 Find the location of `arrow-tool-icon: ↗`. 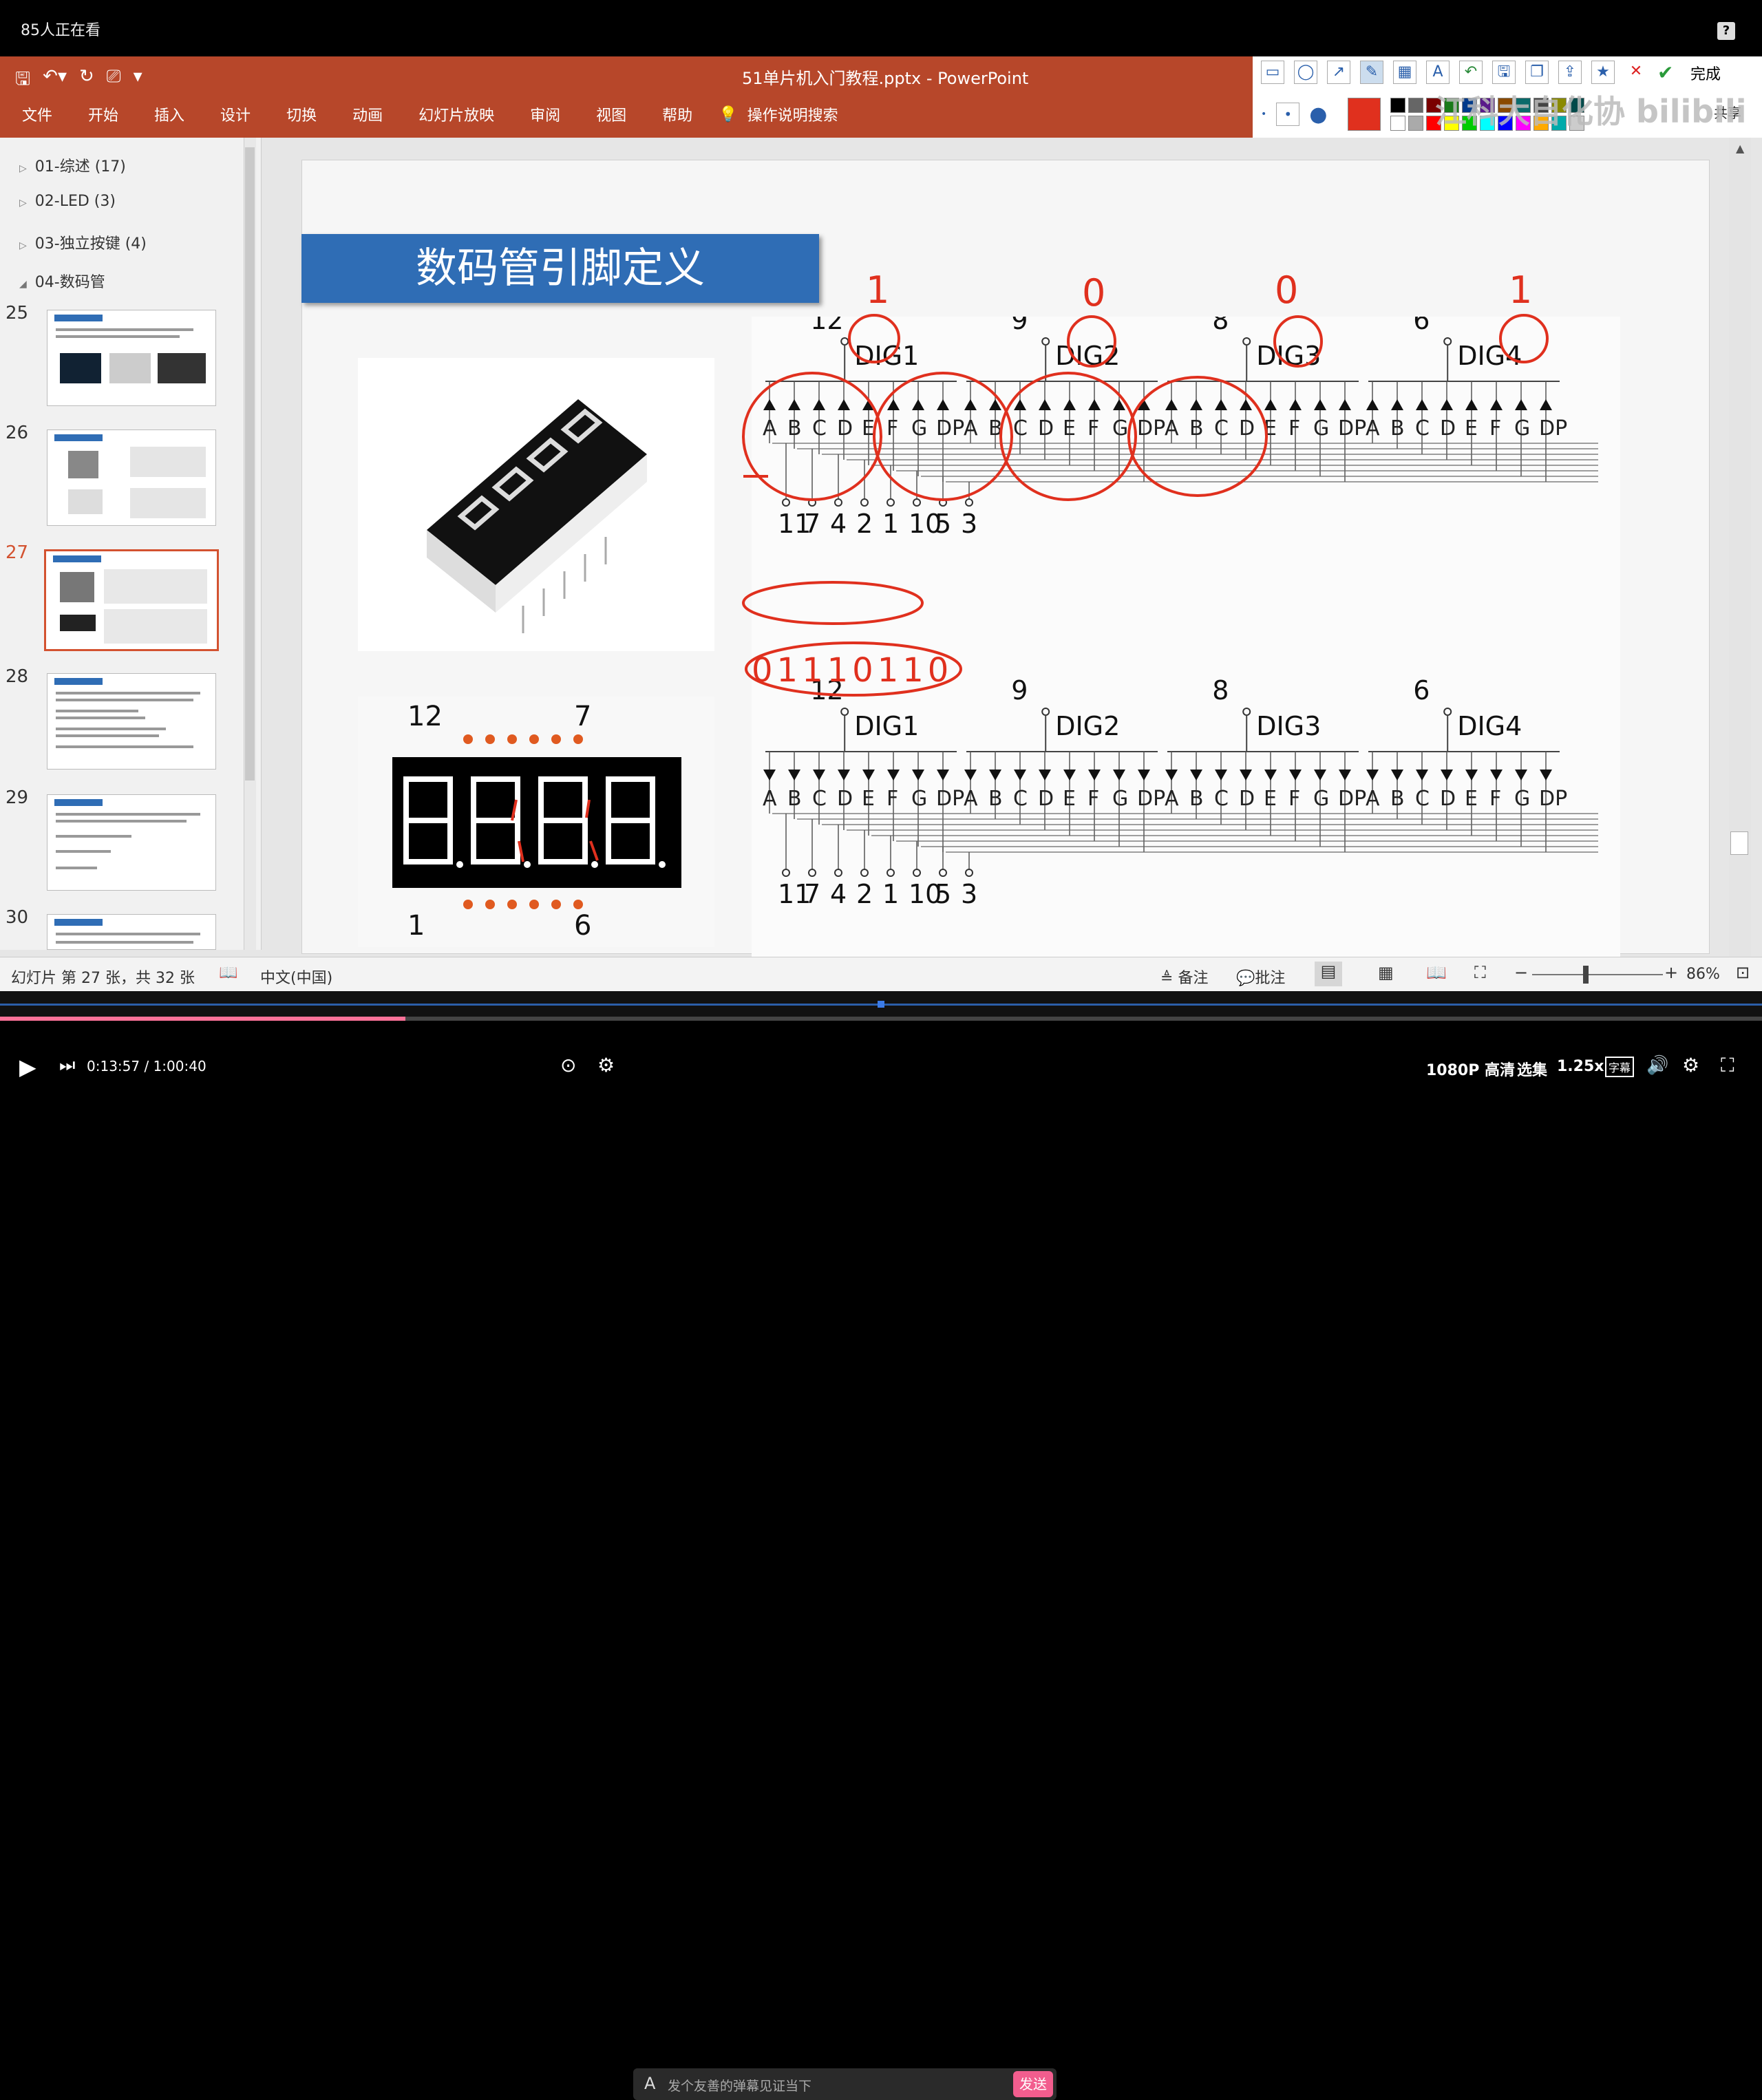

arrow-tool-icon: ↗ is located at coordinates (1338, 72).